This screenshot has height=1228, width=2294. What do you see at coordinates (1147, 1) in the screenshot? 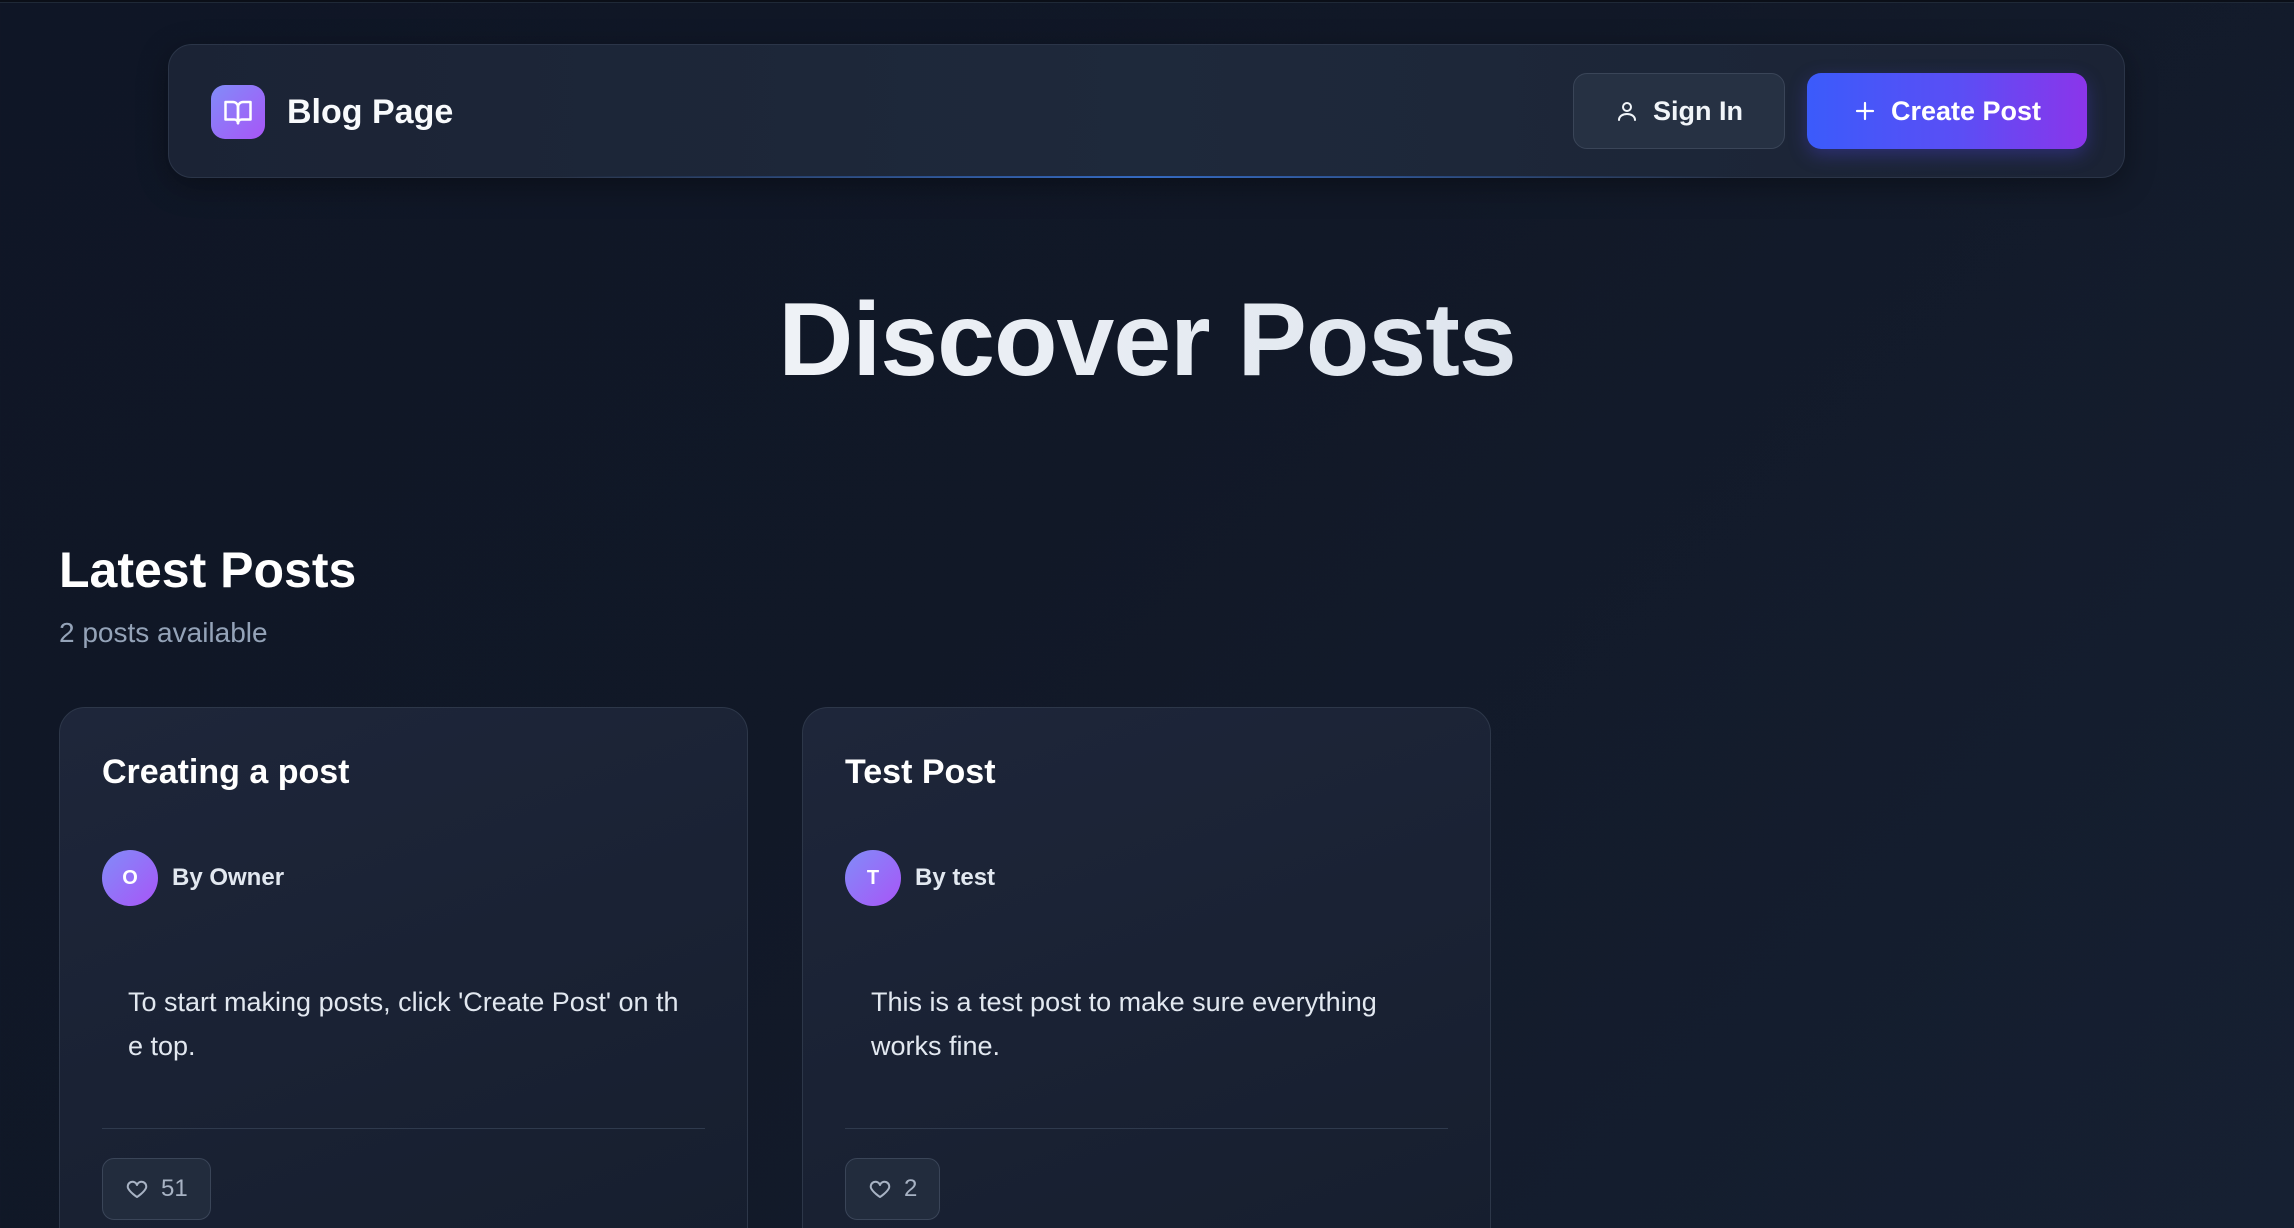
I see `window-top-strip` at bounding box center [1147, 1].